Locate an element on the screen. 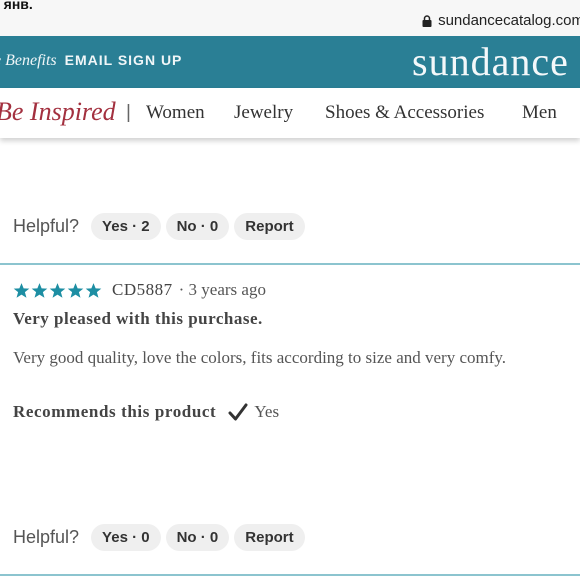 This screenshot has height=580, width=580. star-rating is located at coordinates (57, 290).